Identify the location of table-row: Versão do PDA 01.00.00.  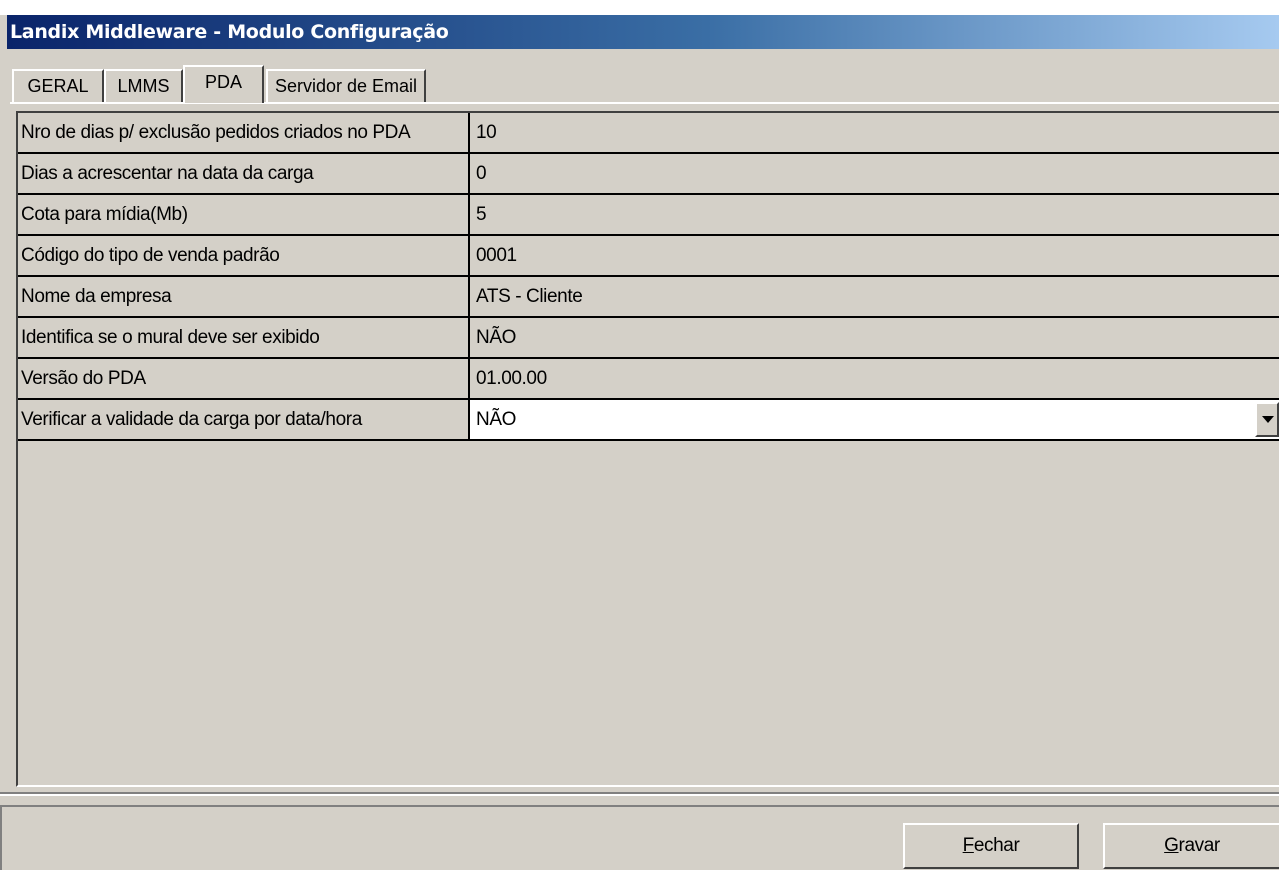
(648, 379).